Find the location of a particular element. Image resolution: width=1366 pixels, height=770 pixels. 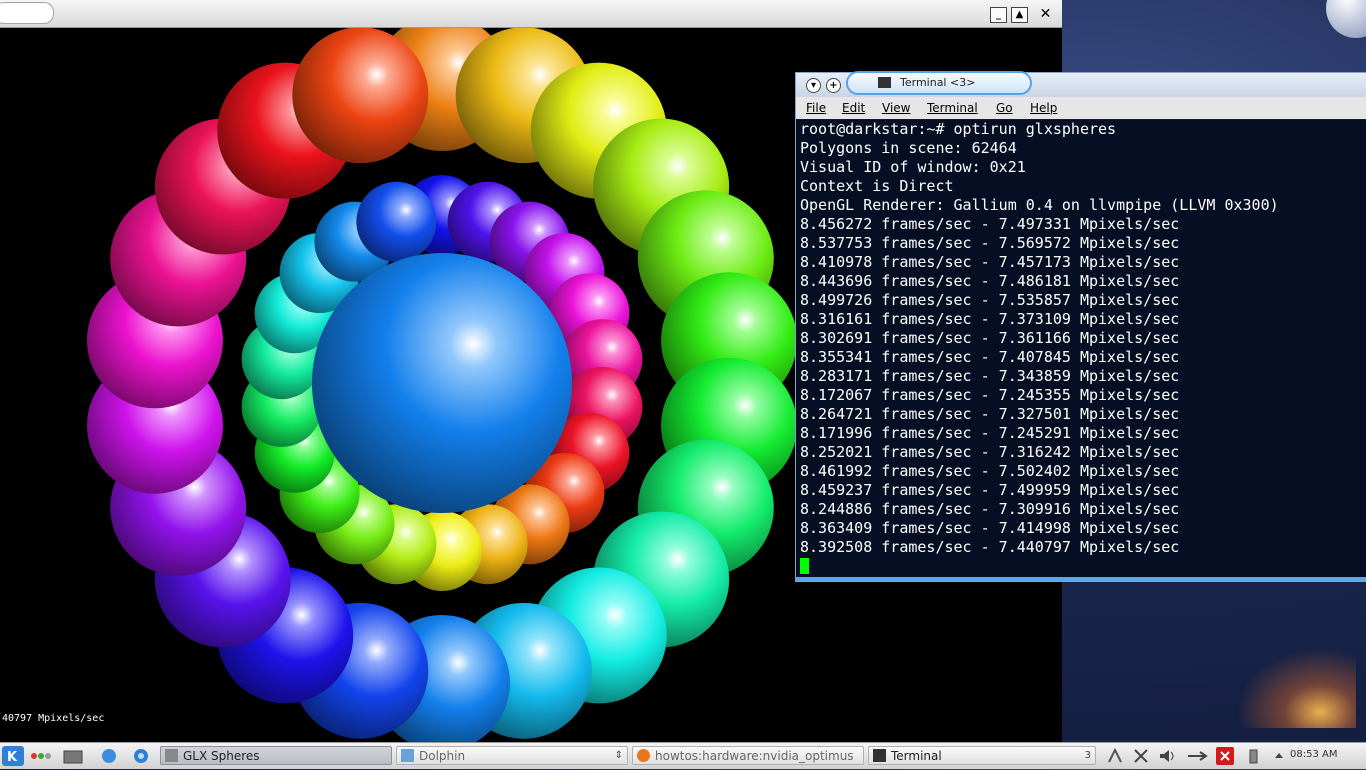

keep-above-button: + is located at coordinates (833, 85).